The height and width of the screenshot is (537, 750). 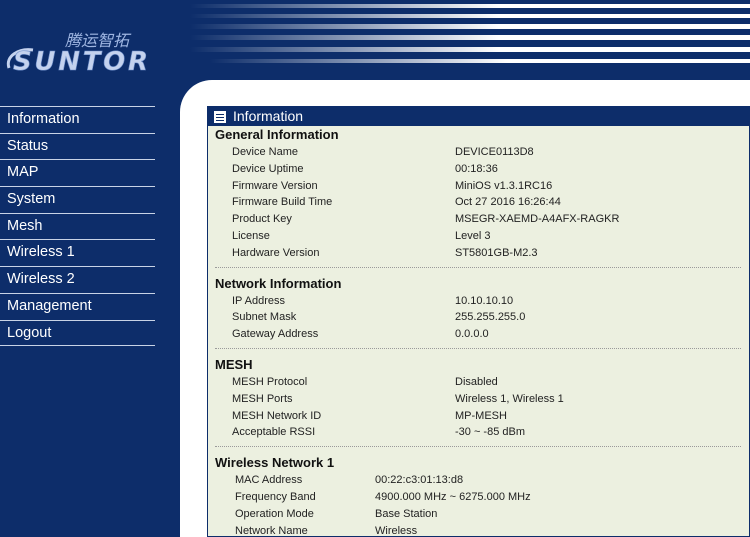 What do you see at coordinates (274, 432) in the screenshot?
I see `row-label: Acceptable RSSI` at bounding box center [274, 432].